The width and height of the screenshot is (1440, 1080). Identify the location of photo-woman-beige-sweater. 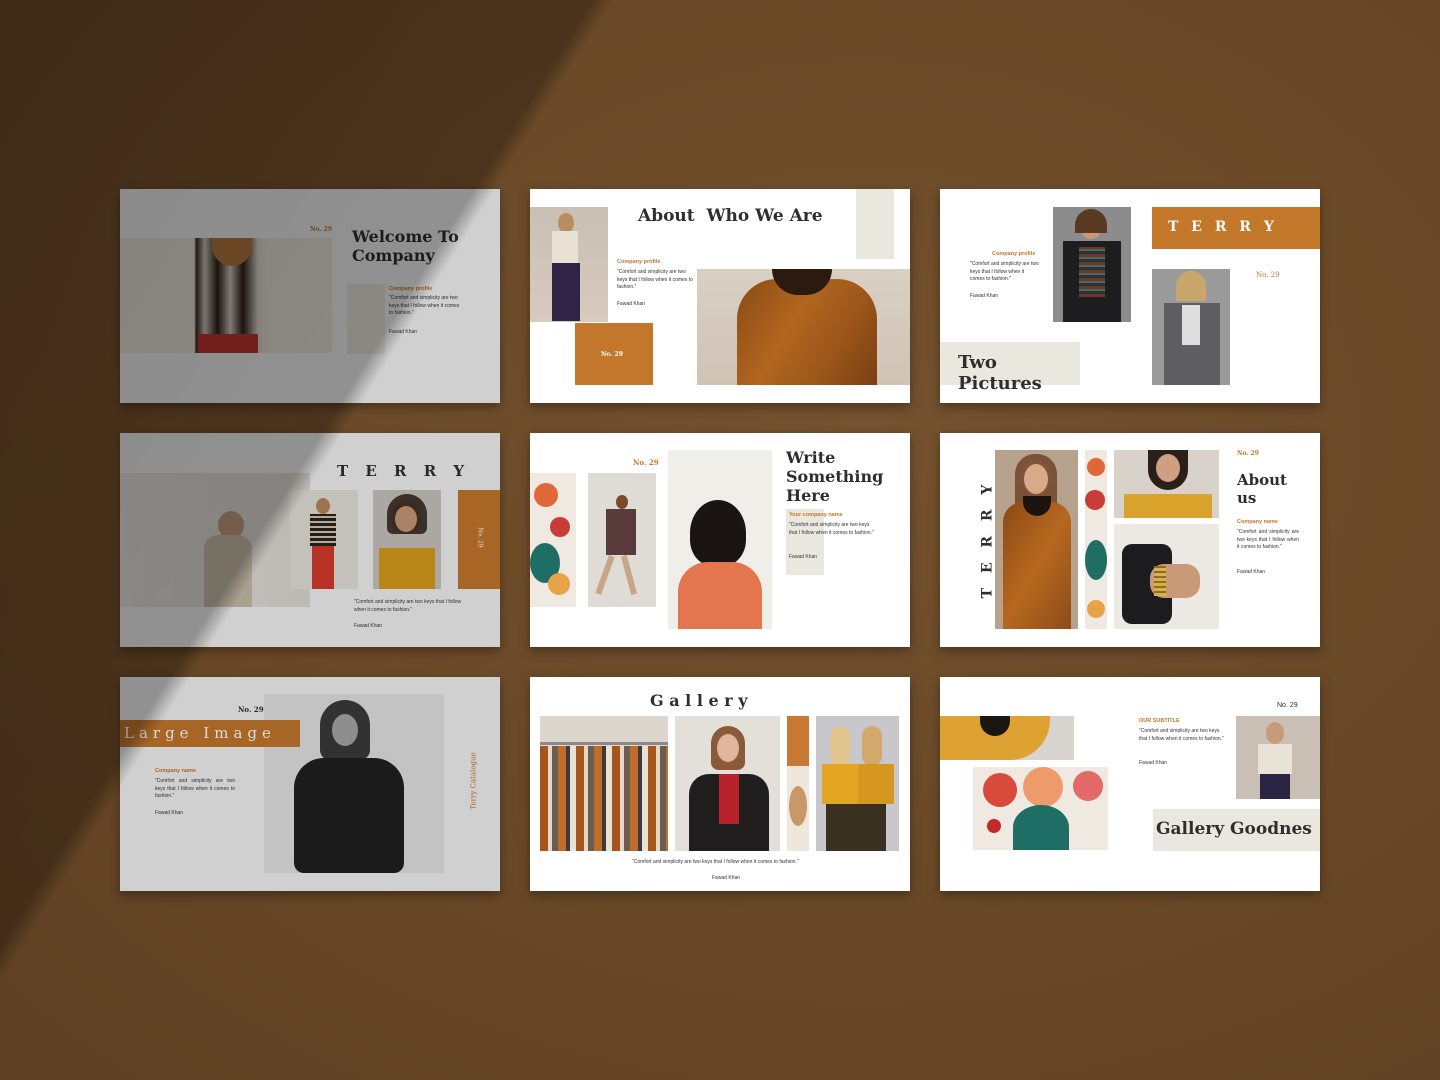
(1278, 757).